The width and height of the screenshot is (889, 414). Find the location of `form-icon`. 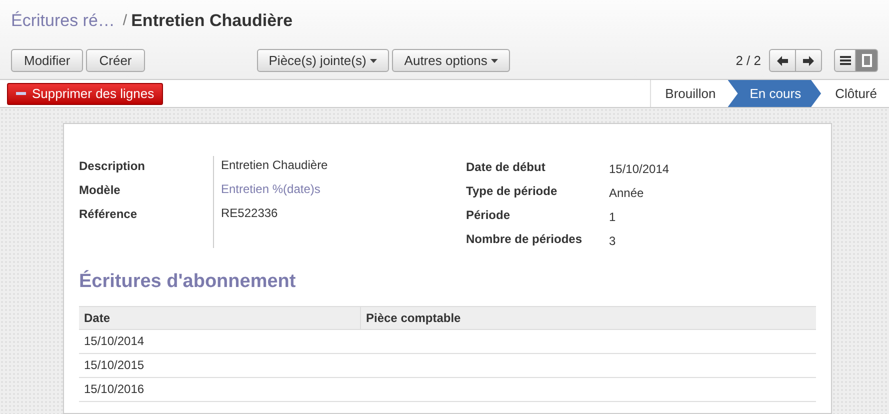

form-icon is located at coordinates (867, 60).